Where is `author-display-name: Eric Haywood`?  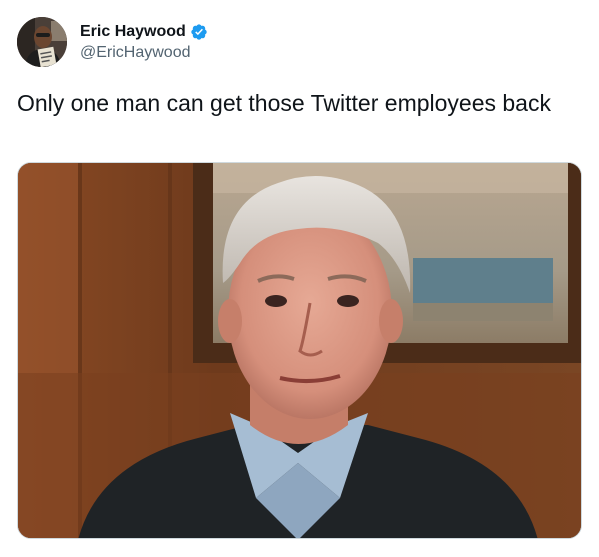 author-display-name: Eric Haywood is located at coordinates (133, 32).